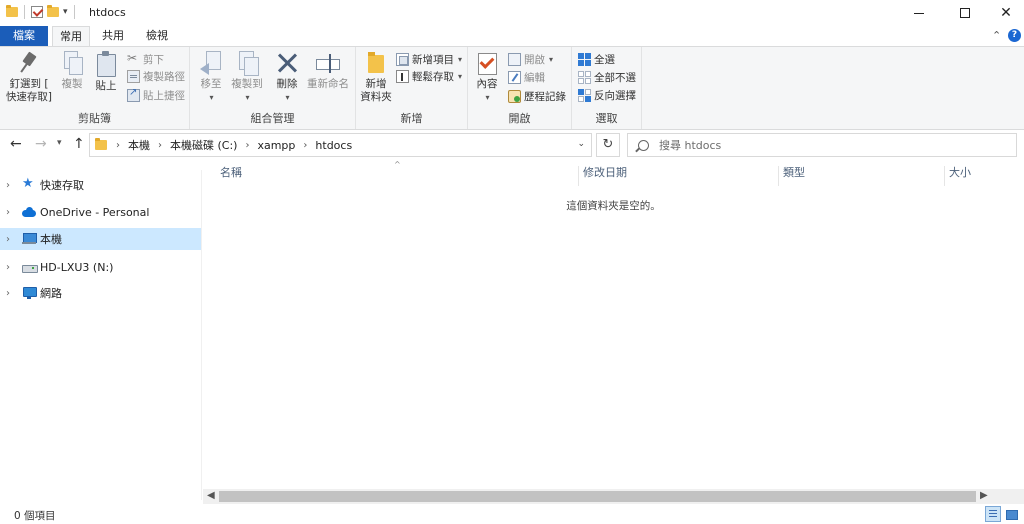  I want to click on refresh-button: ↻, so click(608, 145).